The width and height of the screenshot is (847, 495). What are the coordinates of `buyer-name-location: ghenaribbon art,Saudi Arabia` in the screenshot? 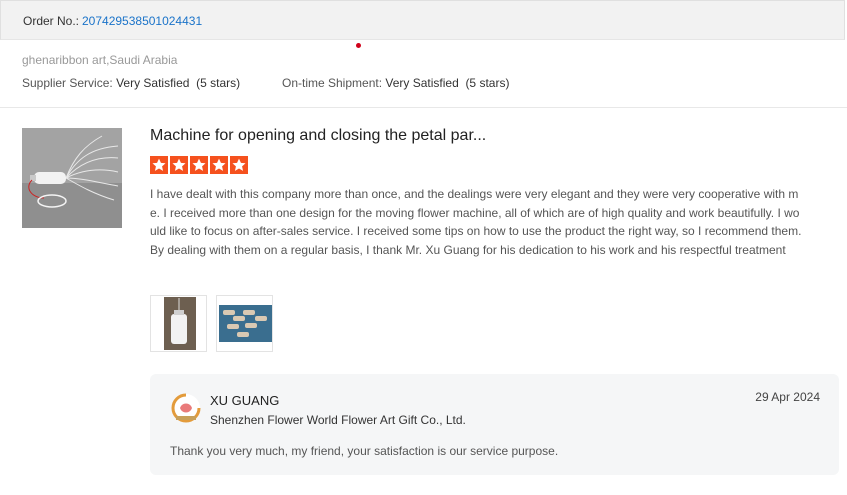 It's located at (100, 60).